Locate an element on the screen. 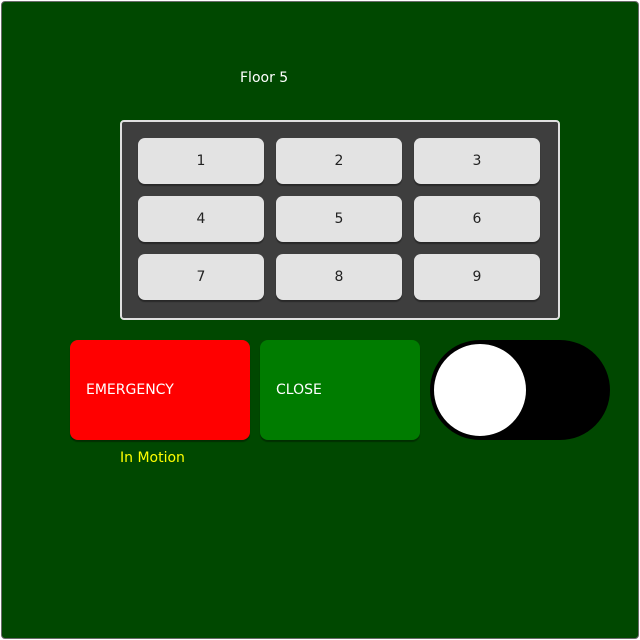 Image resolution: width=640 pixels, height=640 pixels. floor-button-2: 2 is located at coordinates (339, 161).